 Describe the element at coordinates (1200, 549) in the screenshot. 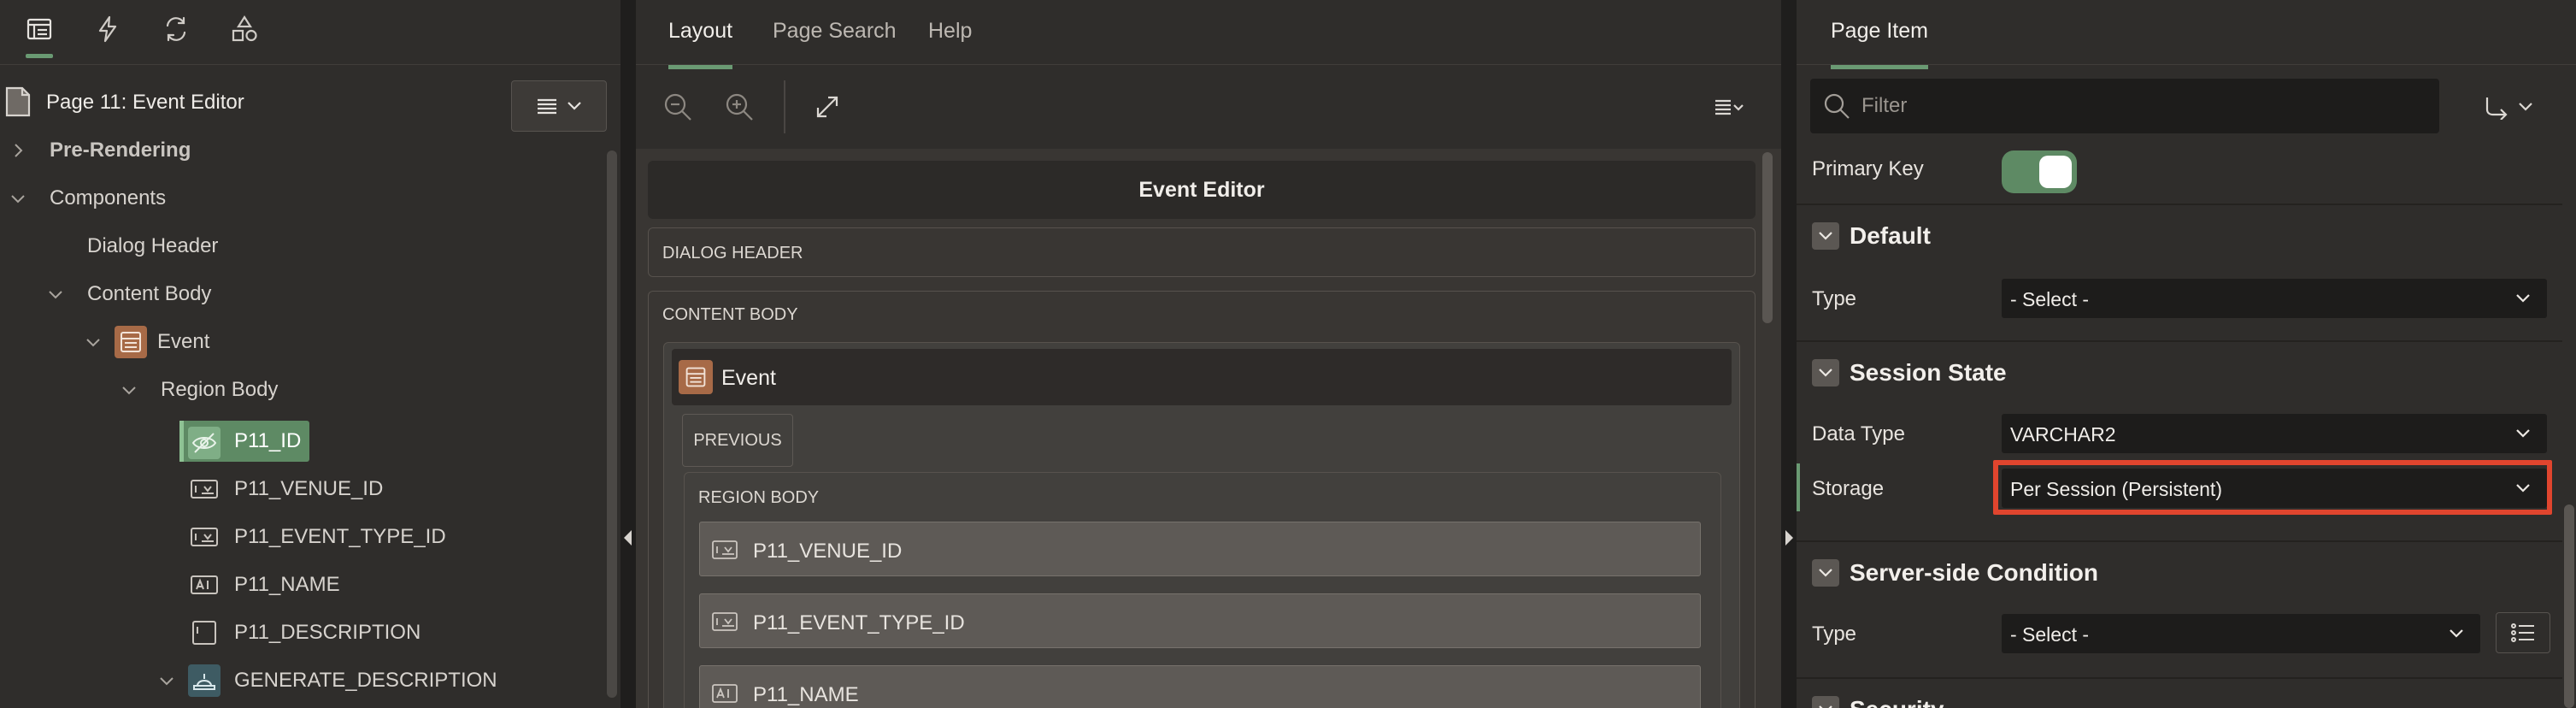

I see `layout-item-p11-venue-id: P11_VENUE_ID` at that location.